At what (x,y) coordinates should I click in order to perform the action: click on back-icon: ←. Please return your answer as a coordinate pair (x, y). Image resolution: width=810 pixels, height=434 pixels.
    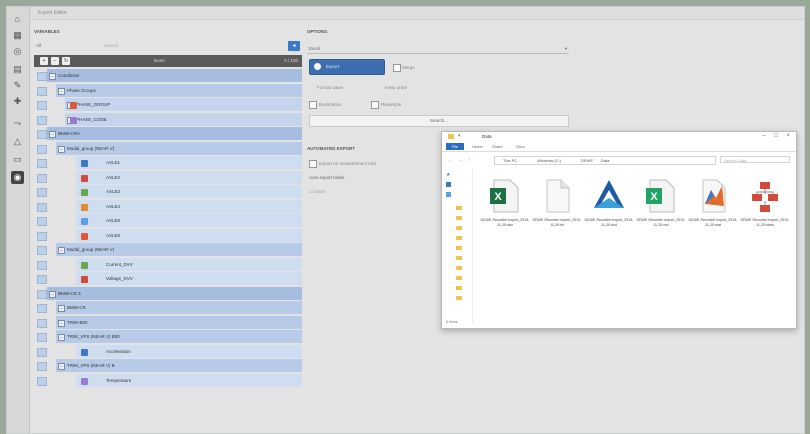
    Looking at the image, I should click on (450, 160).